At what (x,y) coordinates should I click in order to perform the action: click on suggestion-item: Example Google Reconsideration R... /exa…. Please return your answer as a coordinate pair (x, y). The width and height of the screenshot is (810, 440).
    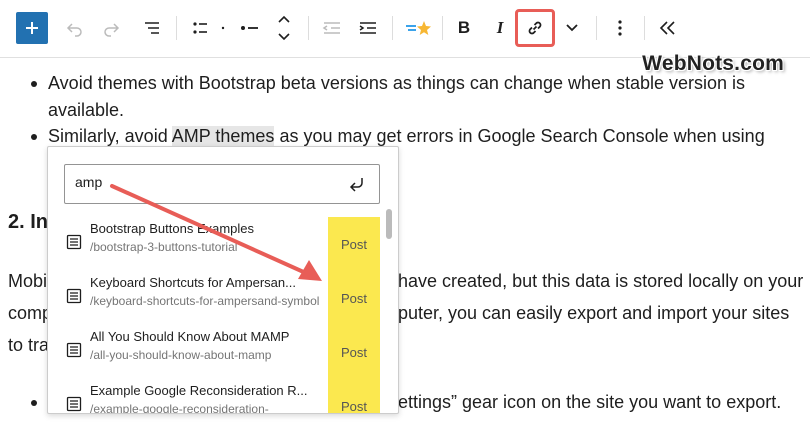
    Looking at the image, I should click on (220, 396).